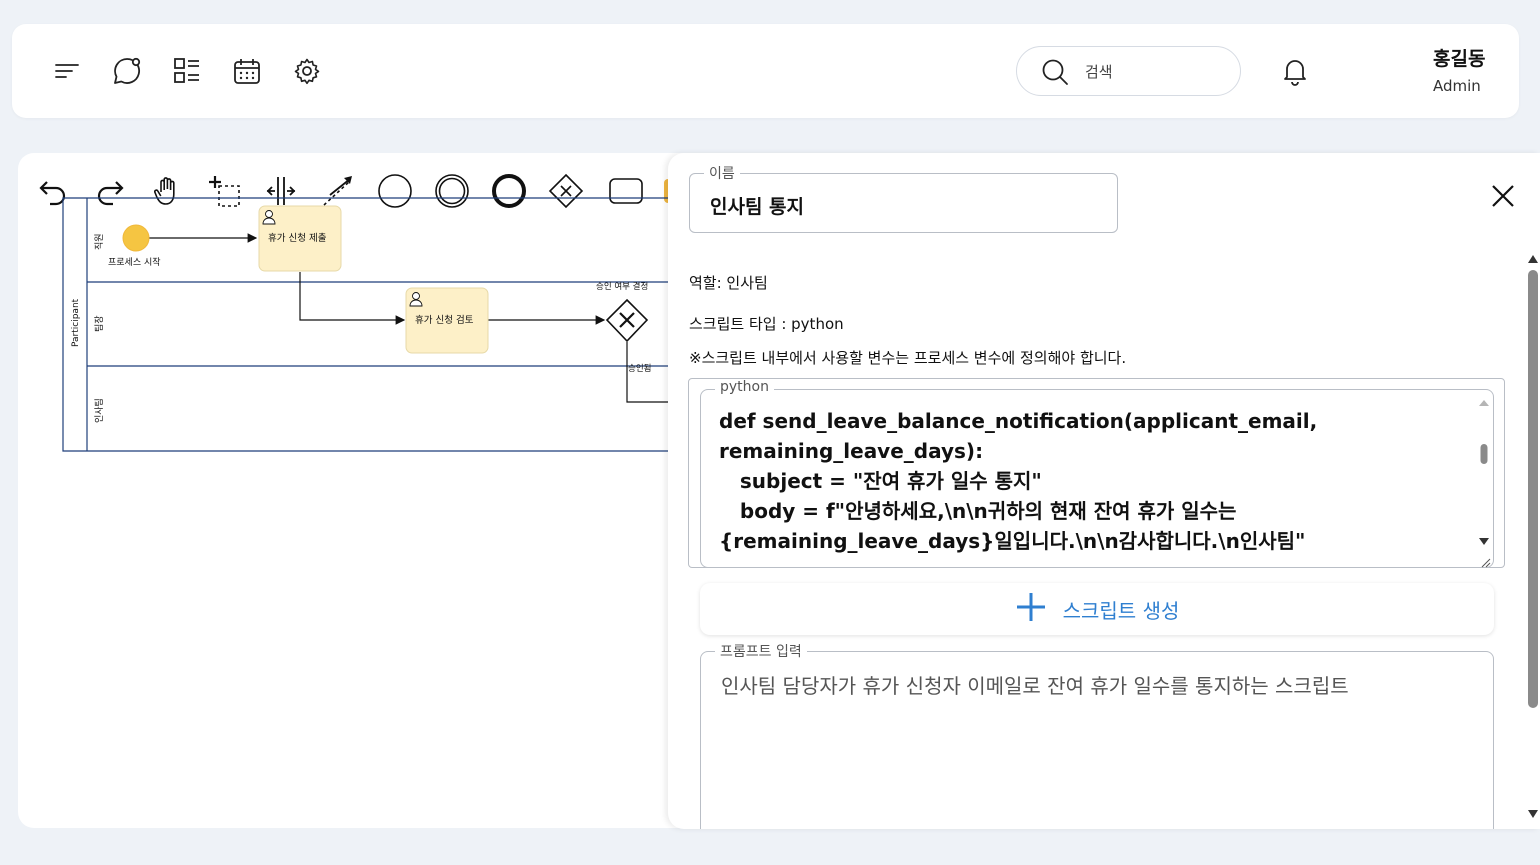  What do you see at coordinates (444, 320) in the screenshot?
I see `task-review-label: 휴가 신청 검토` at bounding box center [444, 320].